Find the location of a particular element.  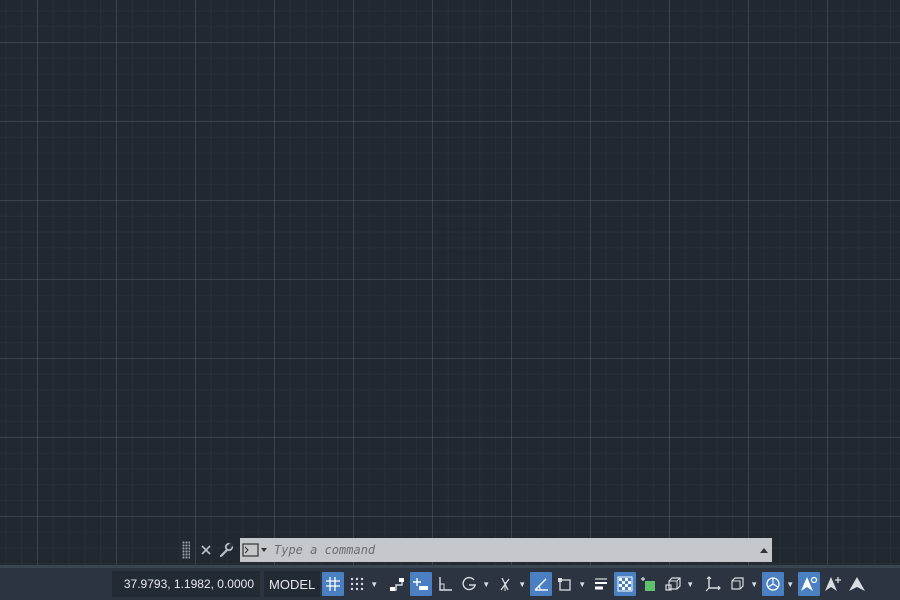

command-input is located at coordinates (513, 550).